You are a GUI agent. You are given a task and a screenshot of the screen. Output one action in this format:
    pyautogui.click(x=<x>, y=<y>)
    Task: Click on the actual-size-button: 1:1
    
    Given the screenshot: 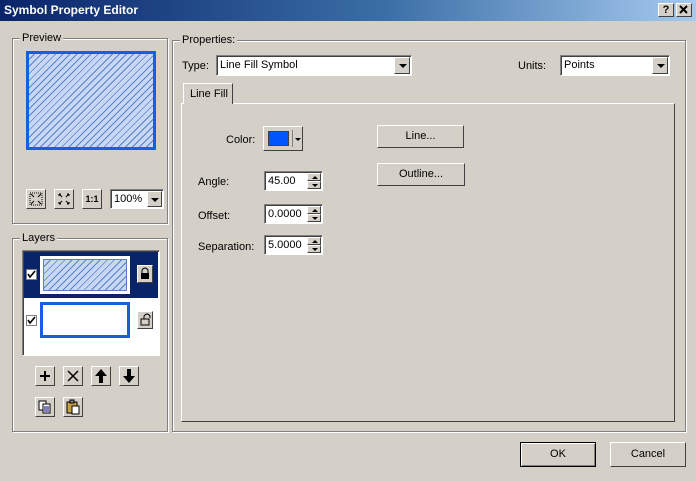 What is the action you would take?
    pyautogui.click(x=92, y=199)
    